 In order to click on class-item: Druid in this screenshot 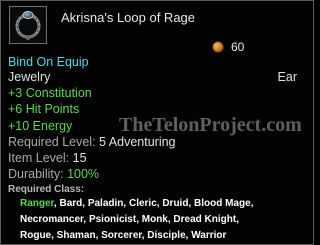, I will do `click(175, 203)`.